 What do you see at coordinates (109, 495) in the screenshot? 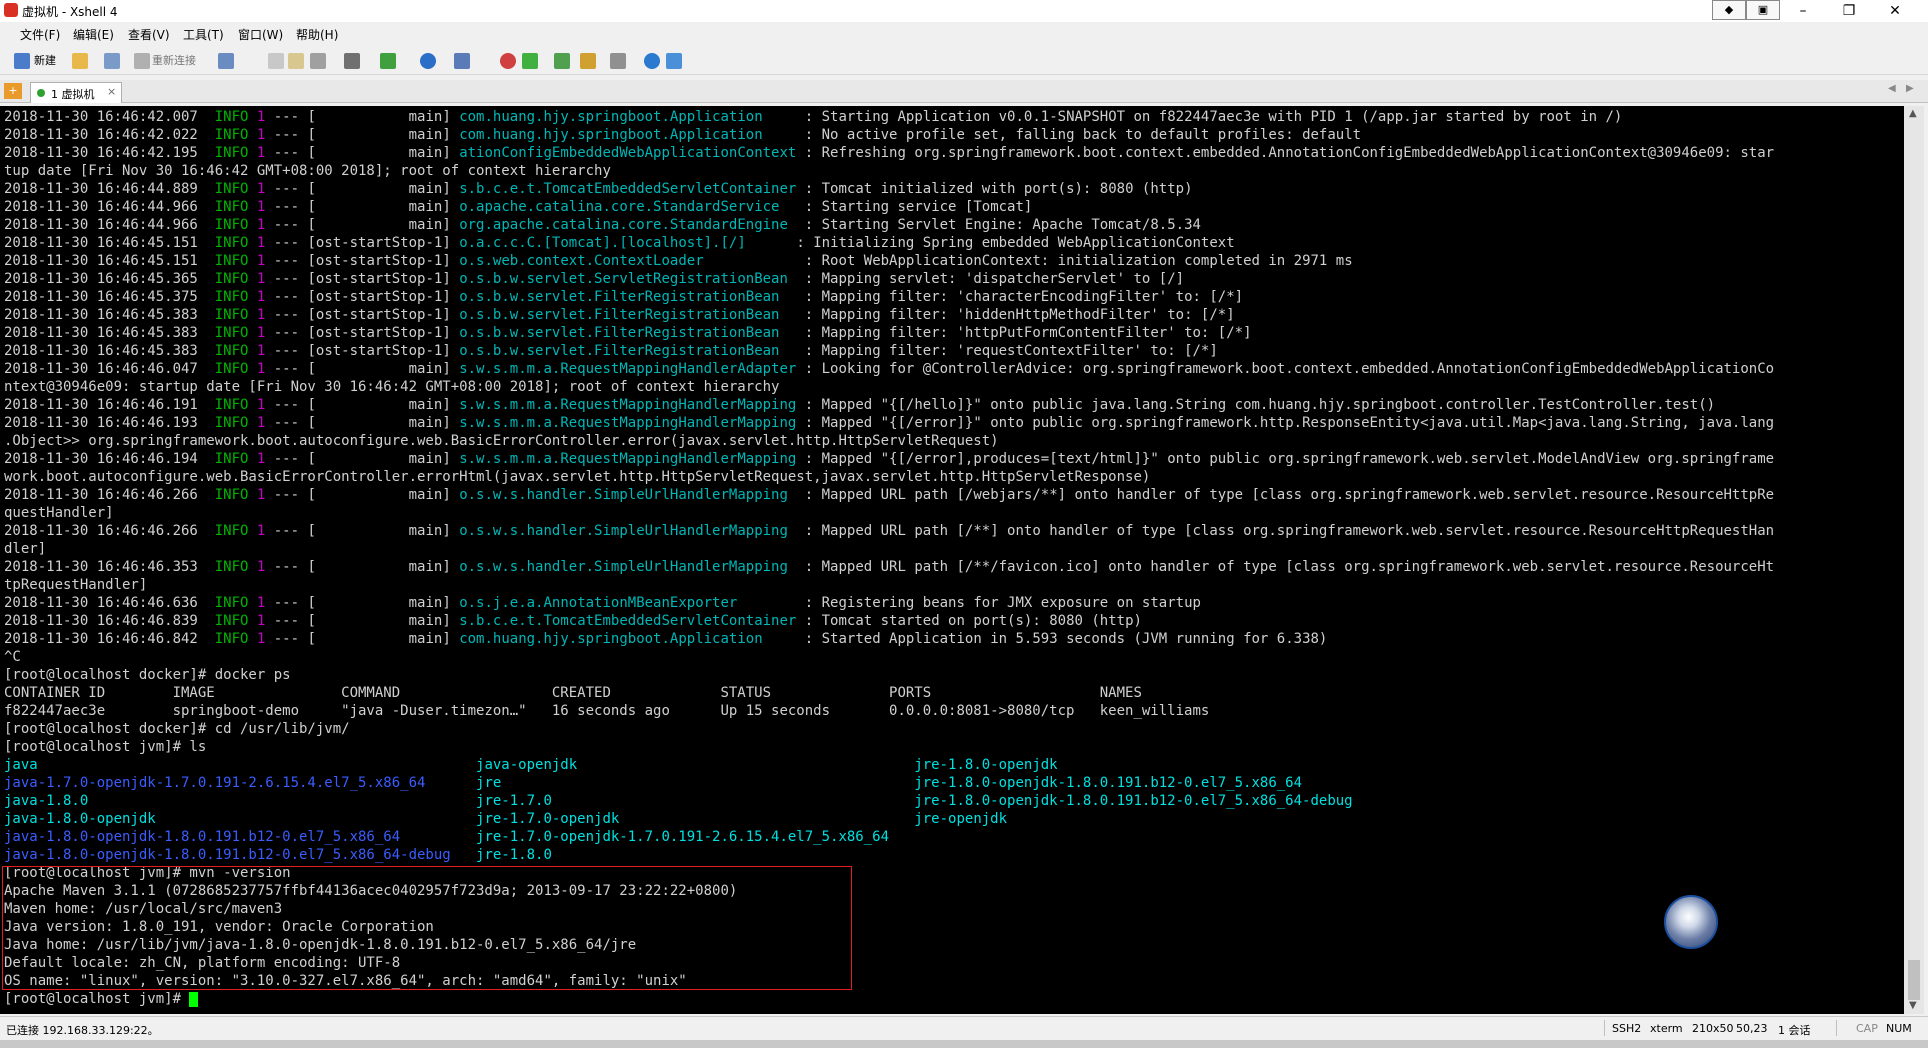
I see `terminal-segment: 2018-11-30 16:46:46.266` at bounding box center [109, 495].